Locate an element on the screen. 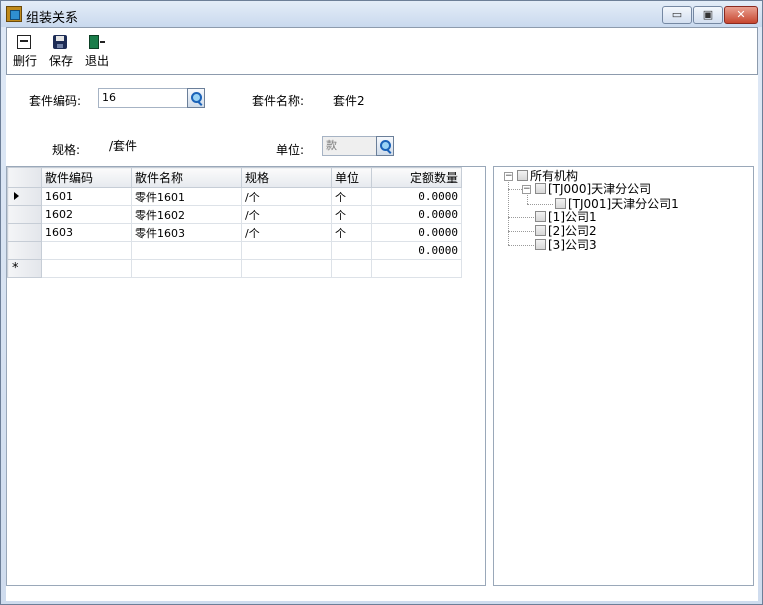 The image size is (763, 605). collapse-root-icon: − is located at coordinates (508, 176).